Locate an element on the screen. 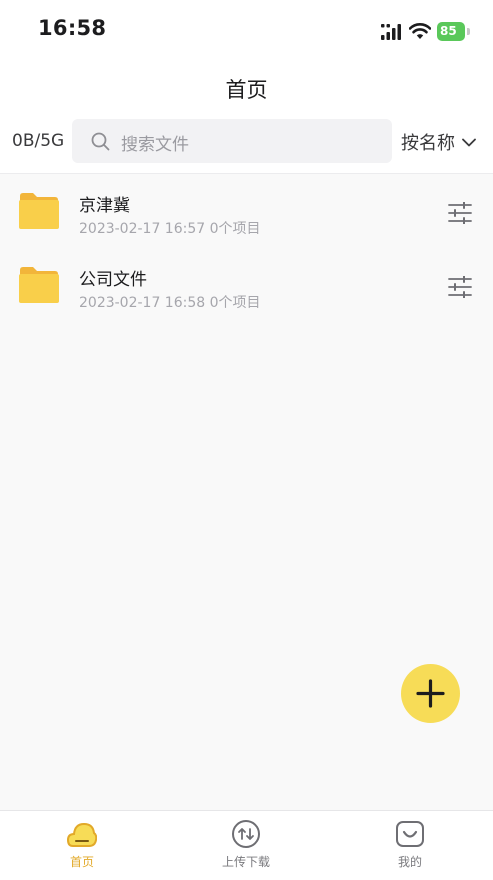  battery-indicator: 85 is located at coordinates (453, 31).